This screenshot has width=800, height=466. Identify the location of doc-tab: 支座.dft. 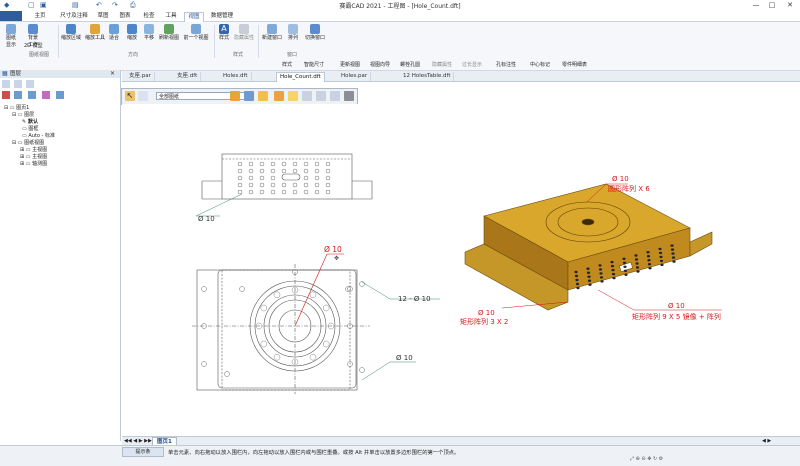
(188, 76).